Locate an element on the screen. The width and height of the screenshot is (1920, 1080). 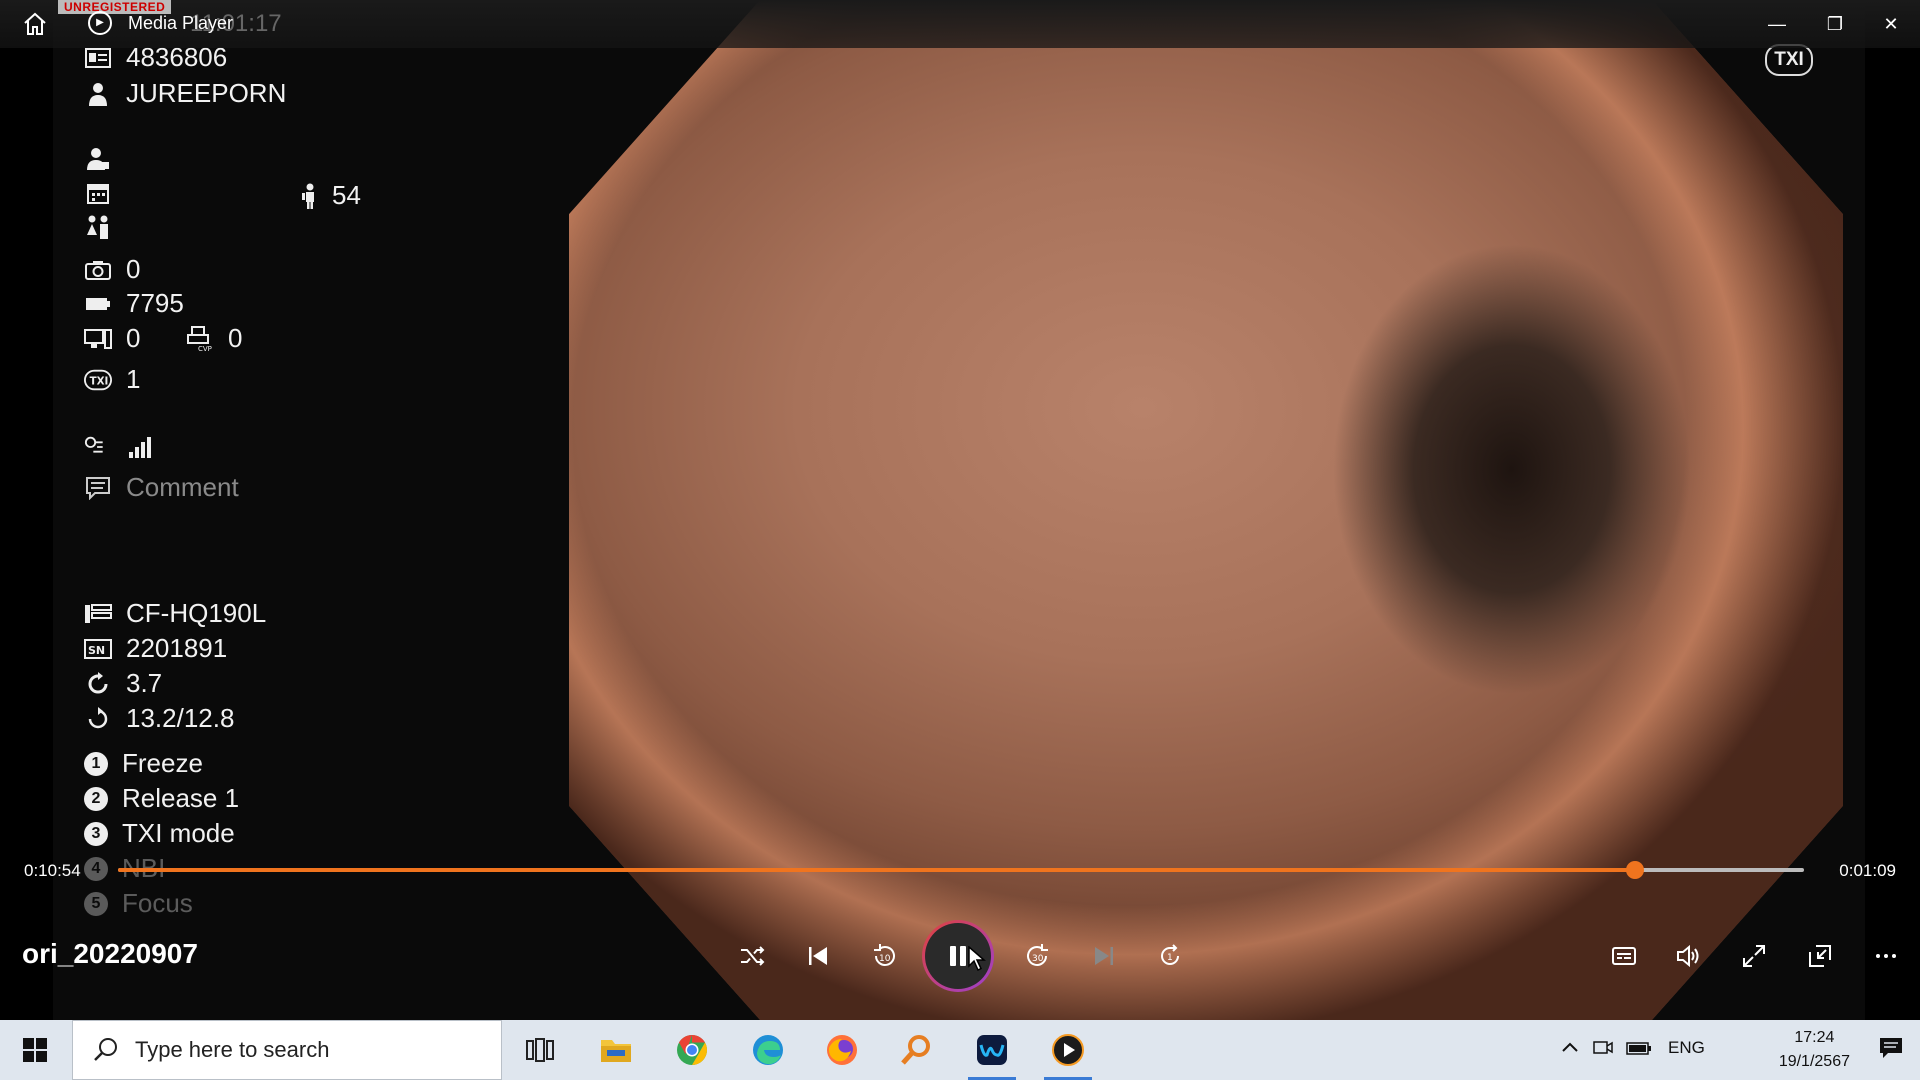
next-button is located at coordinates (1104, 956).